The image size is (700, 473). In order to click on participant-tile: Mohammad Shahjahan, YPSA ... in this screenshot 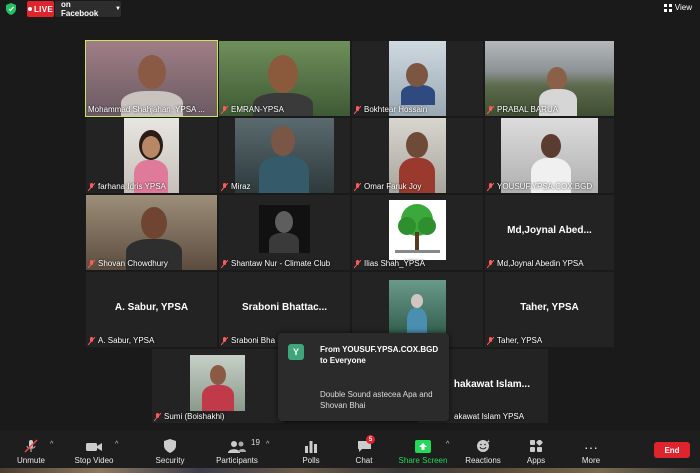, I will do `click(151, 78)`.